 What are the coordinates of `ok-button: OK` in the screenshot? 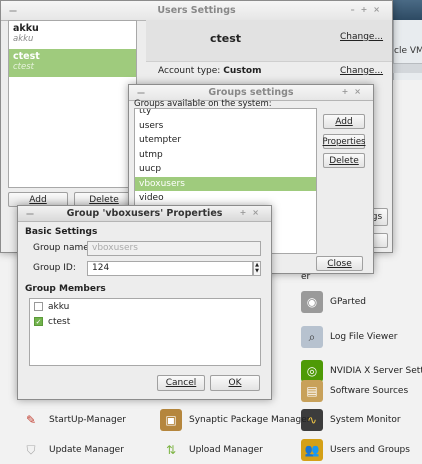 It's located at (235, 383).